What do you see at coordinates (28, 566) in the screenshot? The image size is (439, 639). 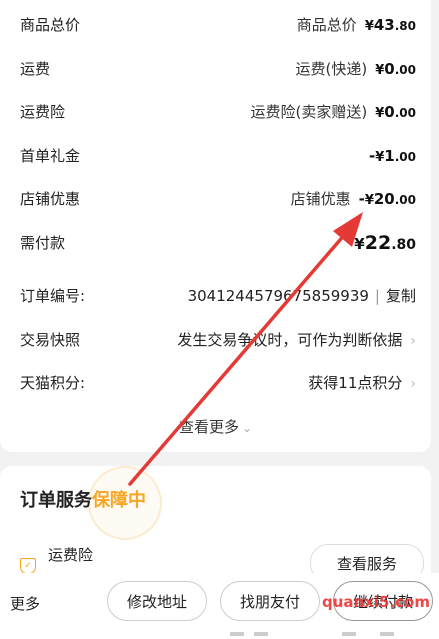 I see `shield-check-icon: ✓` at bounding box center [28, 566].